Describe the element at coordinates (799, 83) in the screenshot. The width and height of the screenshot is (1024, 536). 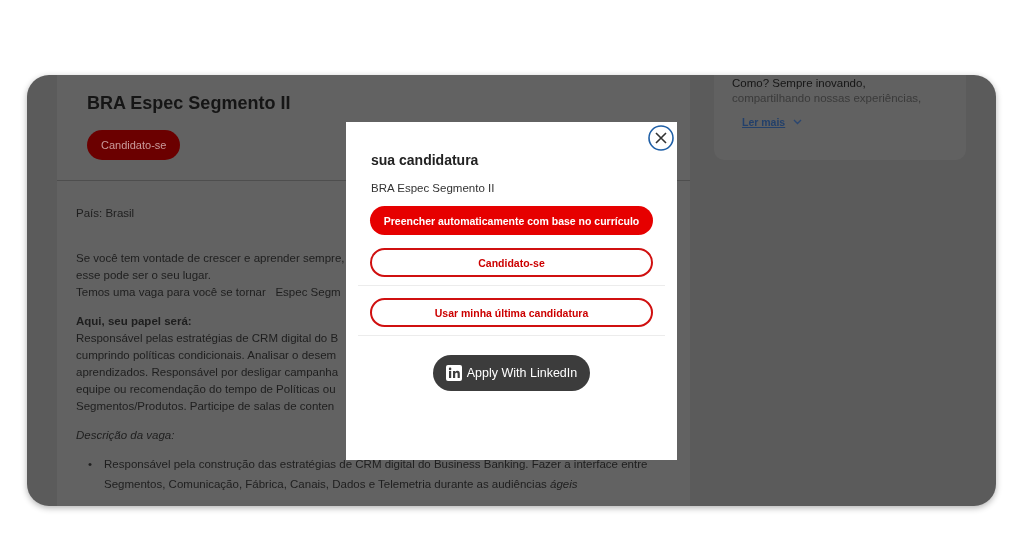
I see `card-text-line: Como? Sempre inovando,` at that location.